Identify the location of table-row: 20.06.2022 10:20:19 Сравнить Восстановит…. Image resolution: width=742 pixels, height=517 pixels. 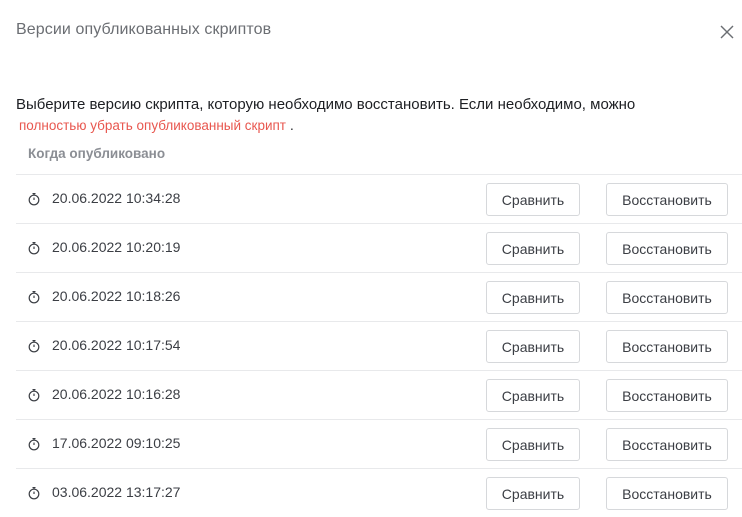
(379, 247).